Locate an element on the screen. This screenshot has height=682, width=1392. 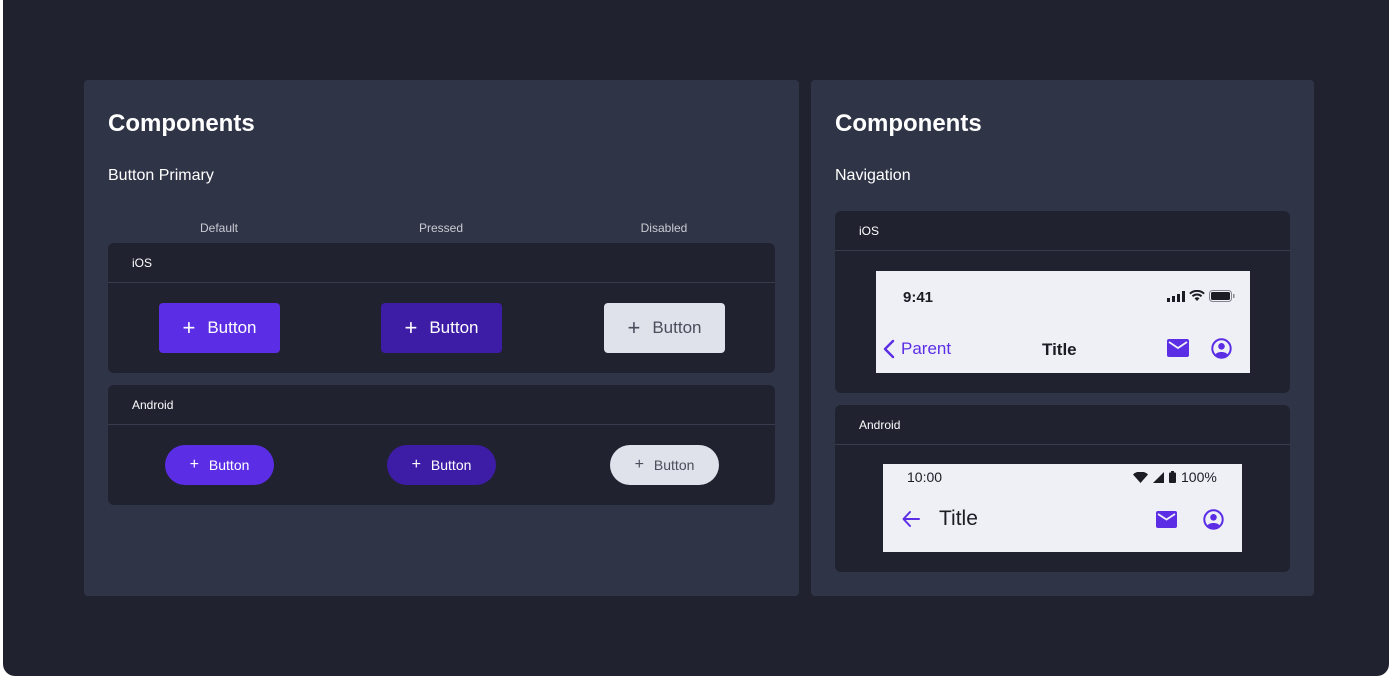
ios-button-disabled: + Button is located at coordinates (664, 328).